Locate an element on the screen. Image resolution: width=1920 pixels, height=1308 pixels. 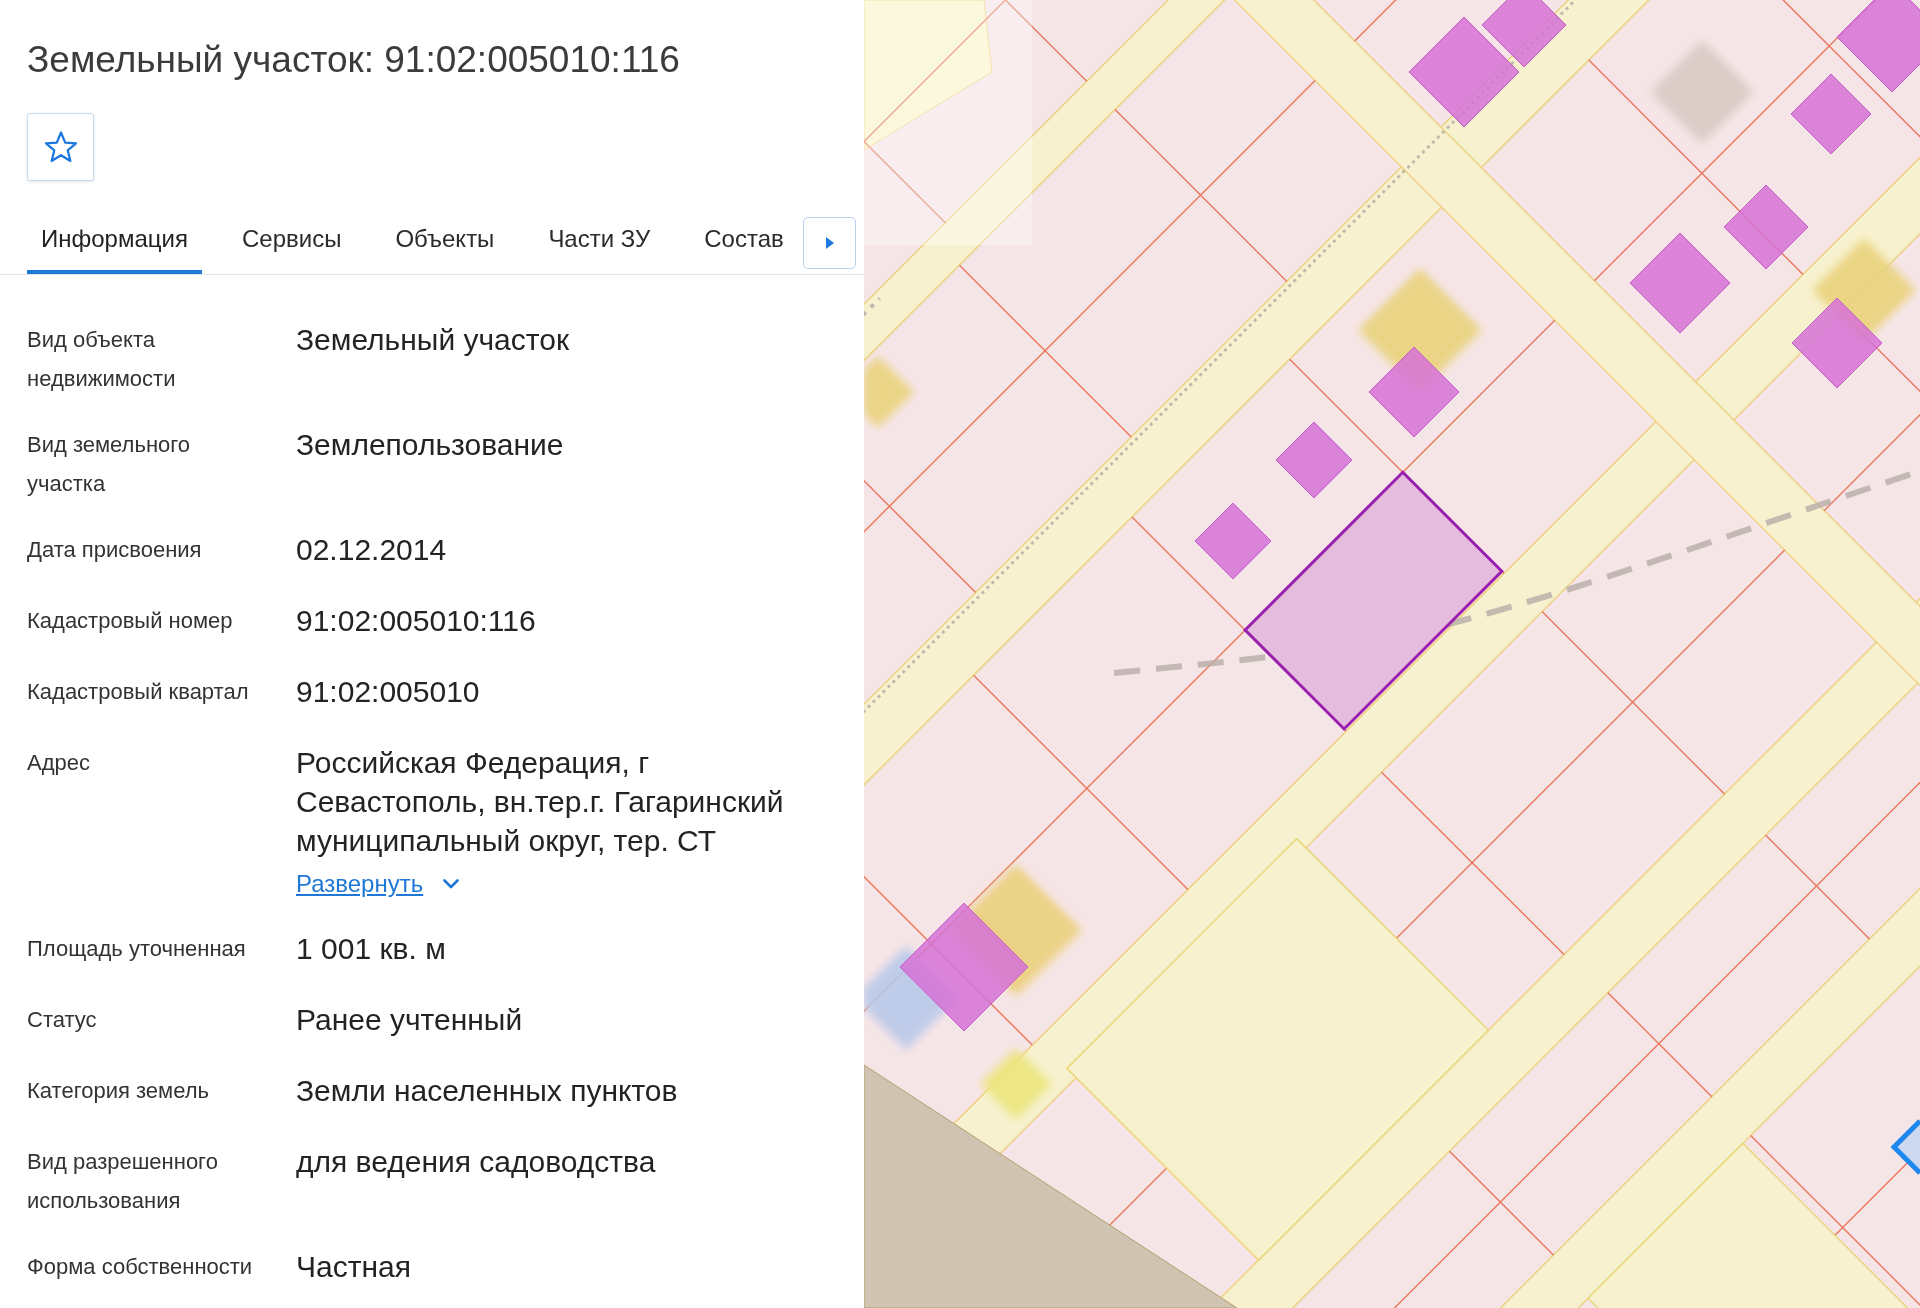
field-value: Земельный участок is located at coordinates (433, 340).